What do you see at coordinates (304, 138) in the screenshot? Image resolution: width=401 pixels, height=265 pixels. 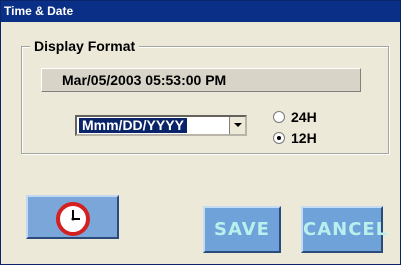 I see `radio-12h-label: 12H` at bounding box center [304, 138].